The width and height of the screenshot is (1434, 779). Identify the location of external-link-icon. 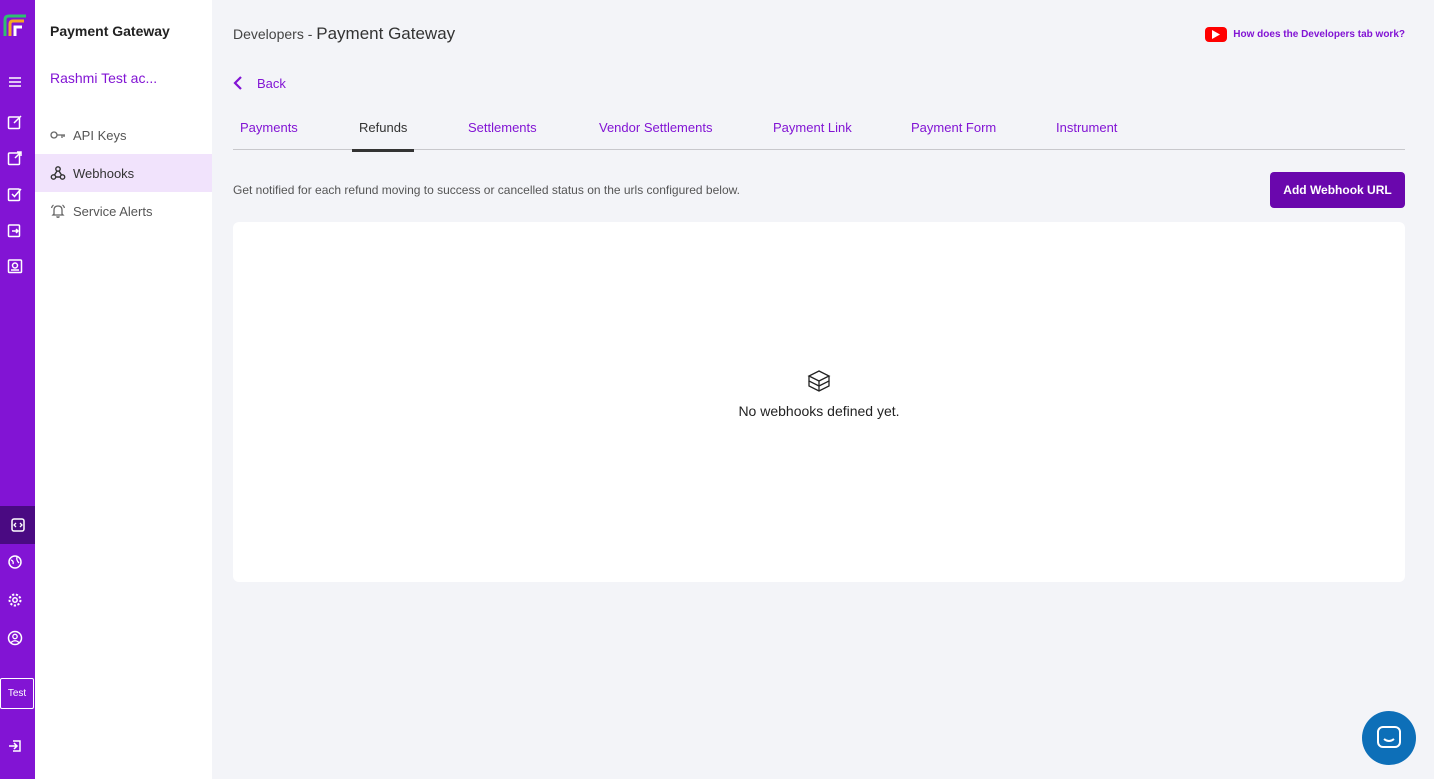
(15, 158).